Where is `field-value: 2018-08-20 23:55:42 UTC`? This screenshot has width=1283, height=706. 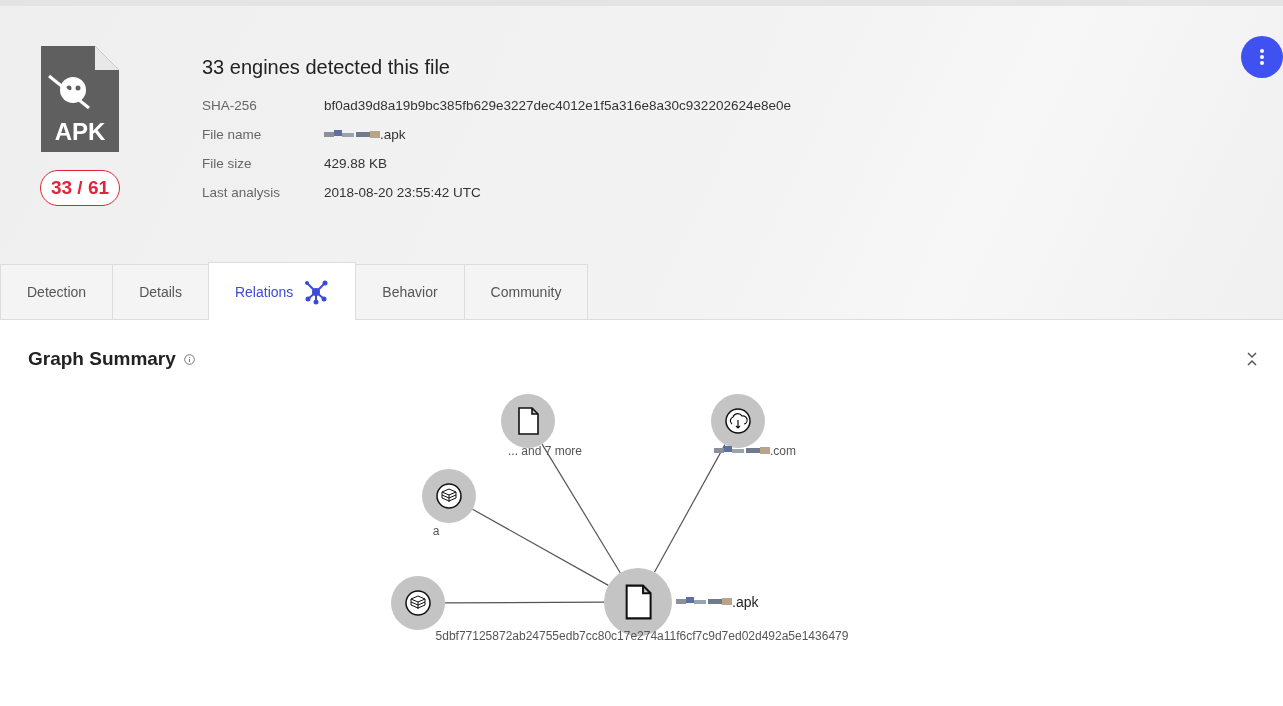
field-value: 2018-08-20 23:55:42 UTC is located at coordinates (402, 192).